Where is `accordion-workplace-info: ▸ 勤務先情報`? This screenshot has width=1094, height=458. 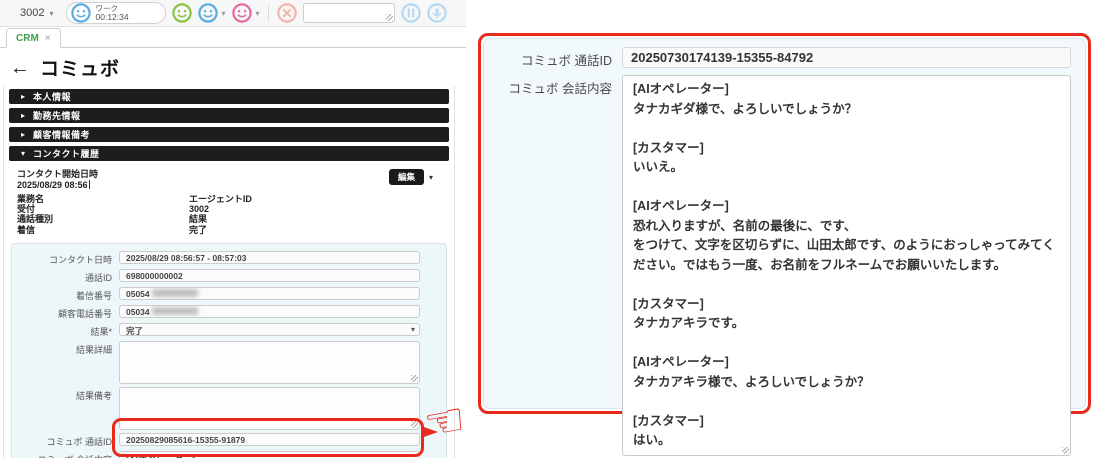
accordion-workplace-info: ▸ 勤務先情報 is located at coordinates (229, 115).